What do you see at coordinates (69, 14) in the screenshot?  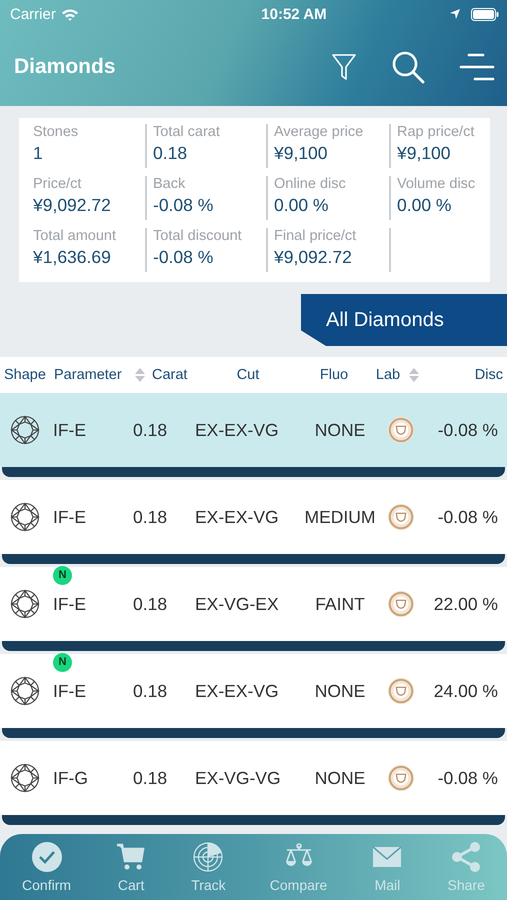 I see `wifi-icon` at bounding box center [69, 14].